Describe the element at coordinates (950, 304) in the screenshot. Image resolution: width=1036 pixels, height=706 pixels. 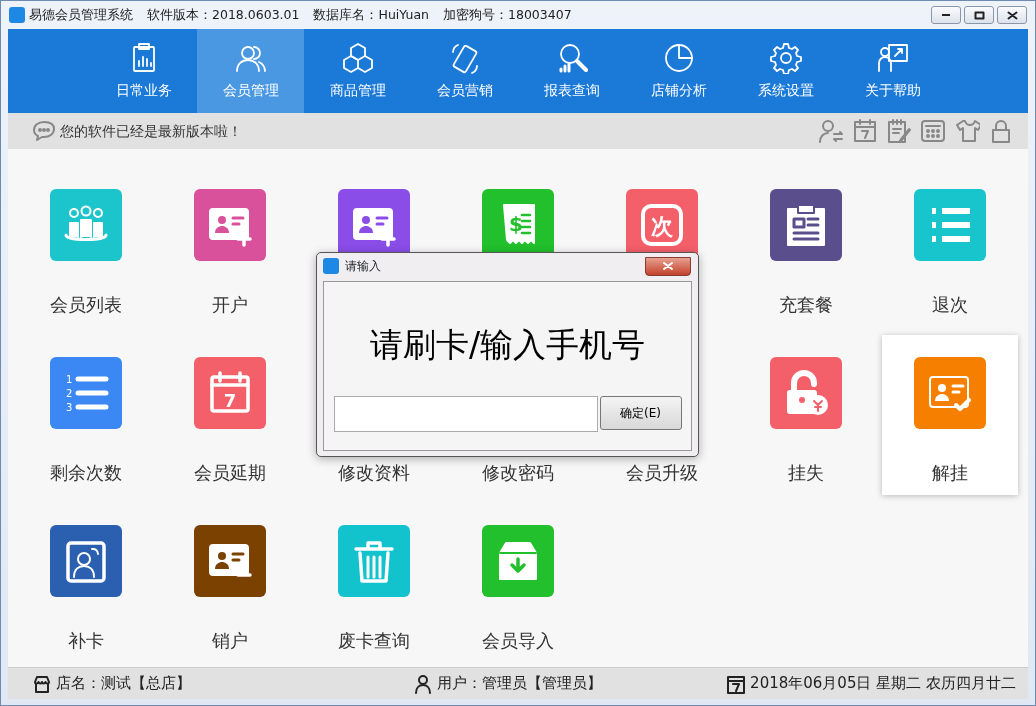
I see `tile-label: 退次` at that location.